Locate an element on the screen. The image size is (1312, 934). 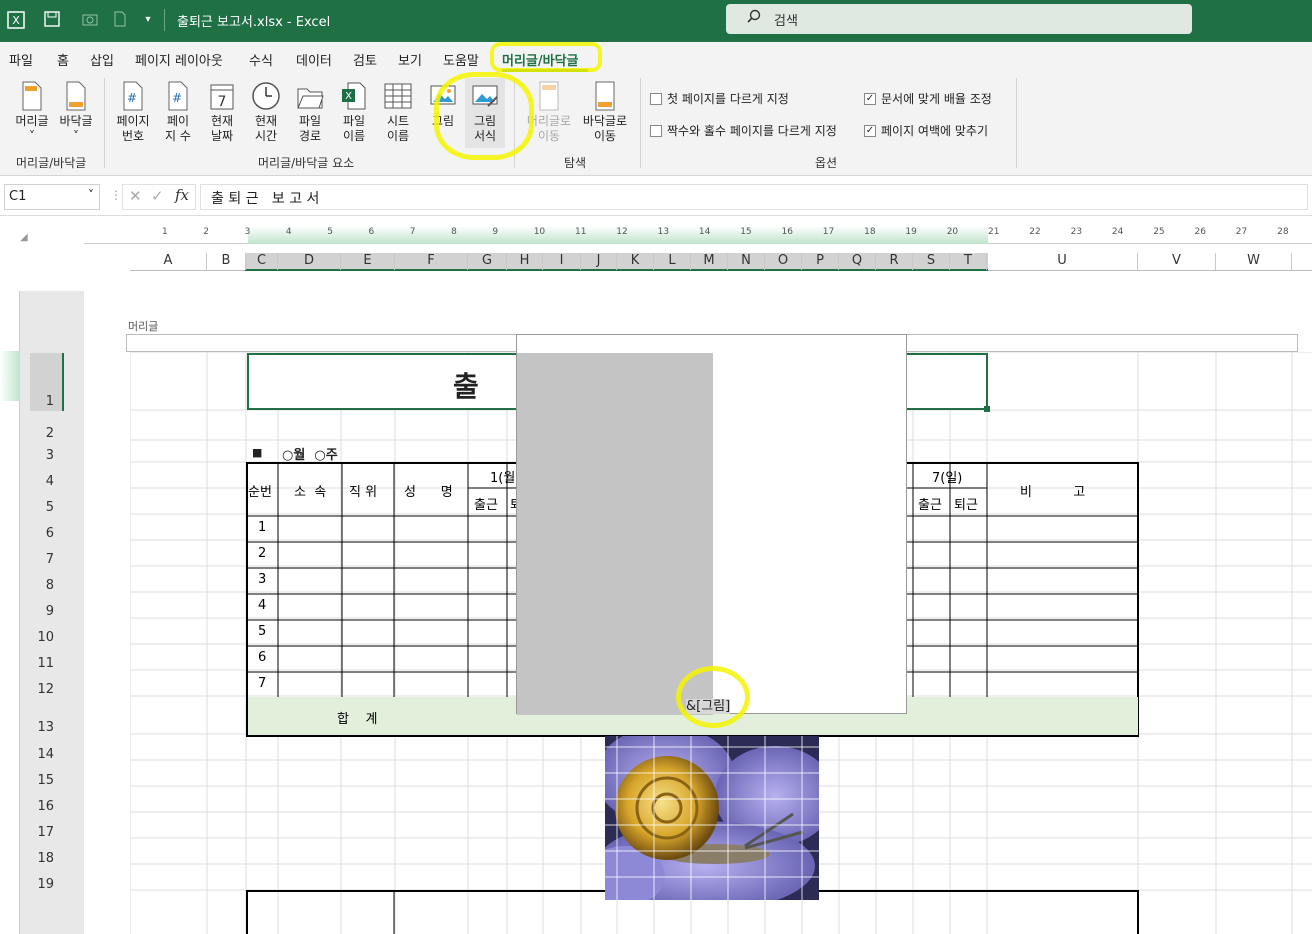
search-box: 검색 is located at coordinates (959, 19).